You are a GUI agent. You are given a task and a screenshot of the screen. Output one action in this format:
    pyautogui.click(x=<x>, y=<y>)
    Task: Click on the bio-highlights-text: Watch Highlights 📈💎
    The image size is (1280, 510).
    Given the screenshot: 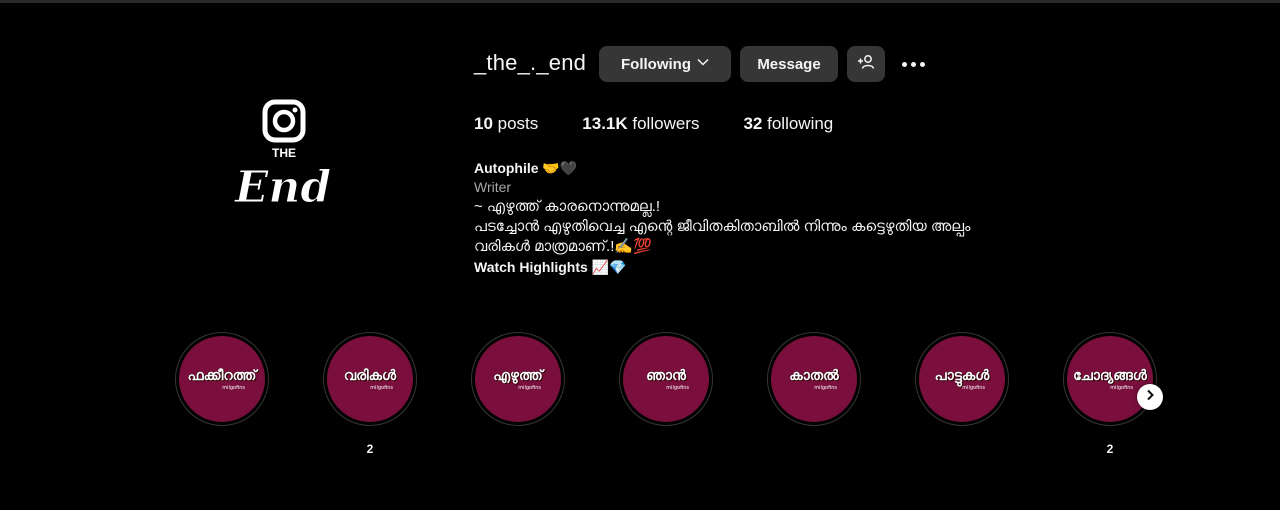 What is the action you would take?
    pyautogui.click(x=550, y=267)
    